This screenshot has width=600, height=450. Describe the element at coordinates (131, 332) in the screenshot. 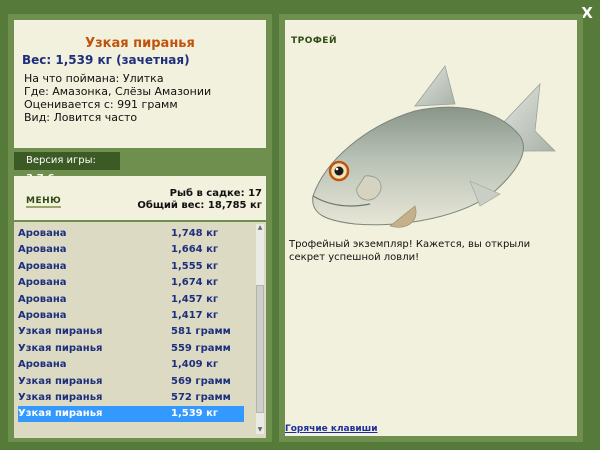

I see `catch-row: Узкая пиранья 581 грамм` at that location.